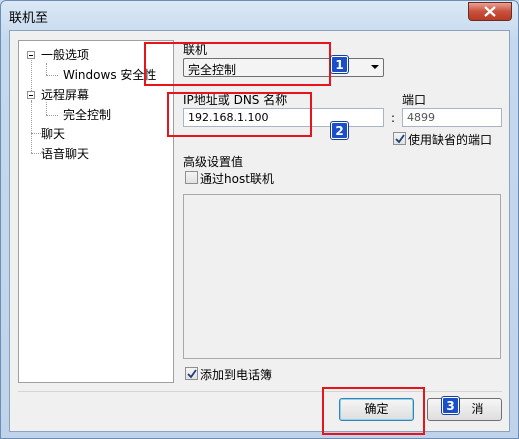 This screenshot has height=439, width=519. I want to click on advanced-settings-label: 高级设置值, so click(213, 162).